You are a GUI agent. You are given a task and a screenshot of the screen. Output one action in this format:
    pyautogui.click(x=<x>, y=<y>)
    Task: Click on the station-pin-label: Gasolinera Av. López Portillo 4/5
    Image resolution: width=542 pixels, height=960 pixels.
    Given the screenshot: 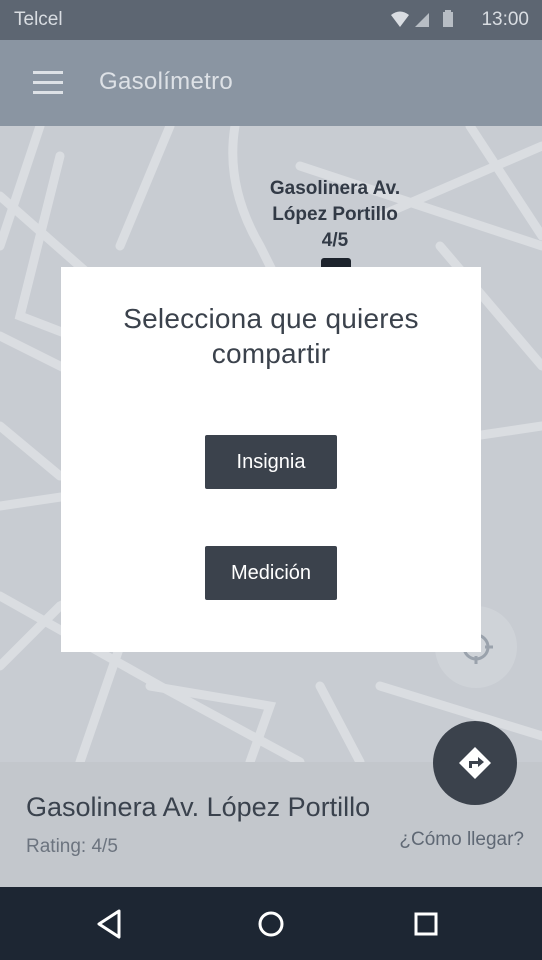 What is the action you would take?
    pyautogui.click(x=335, y=215)
    